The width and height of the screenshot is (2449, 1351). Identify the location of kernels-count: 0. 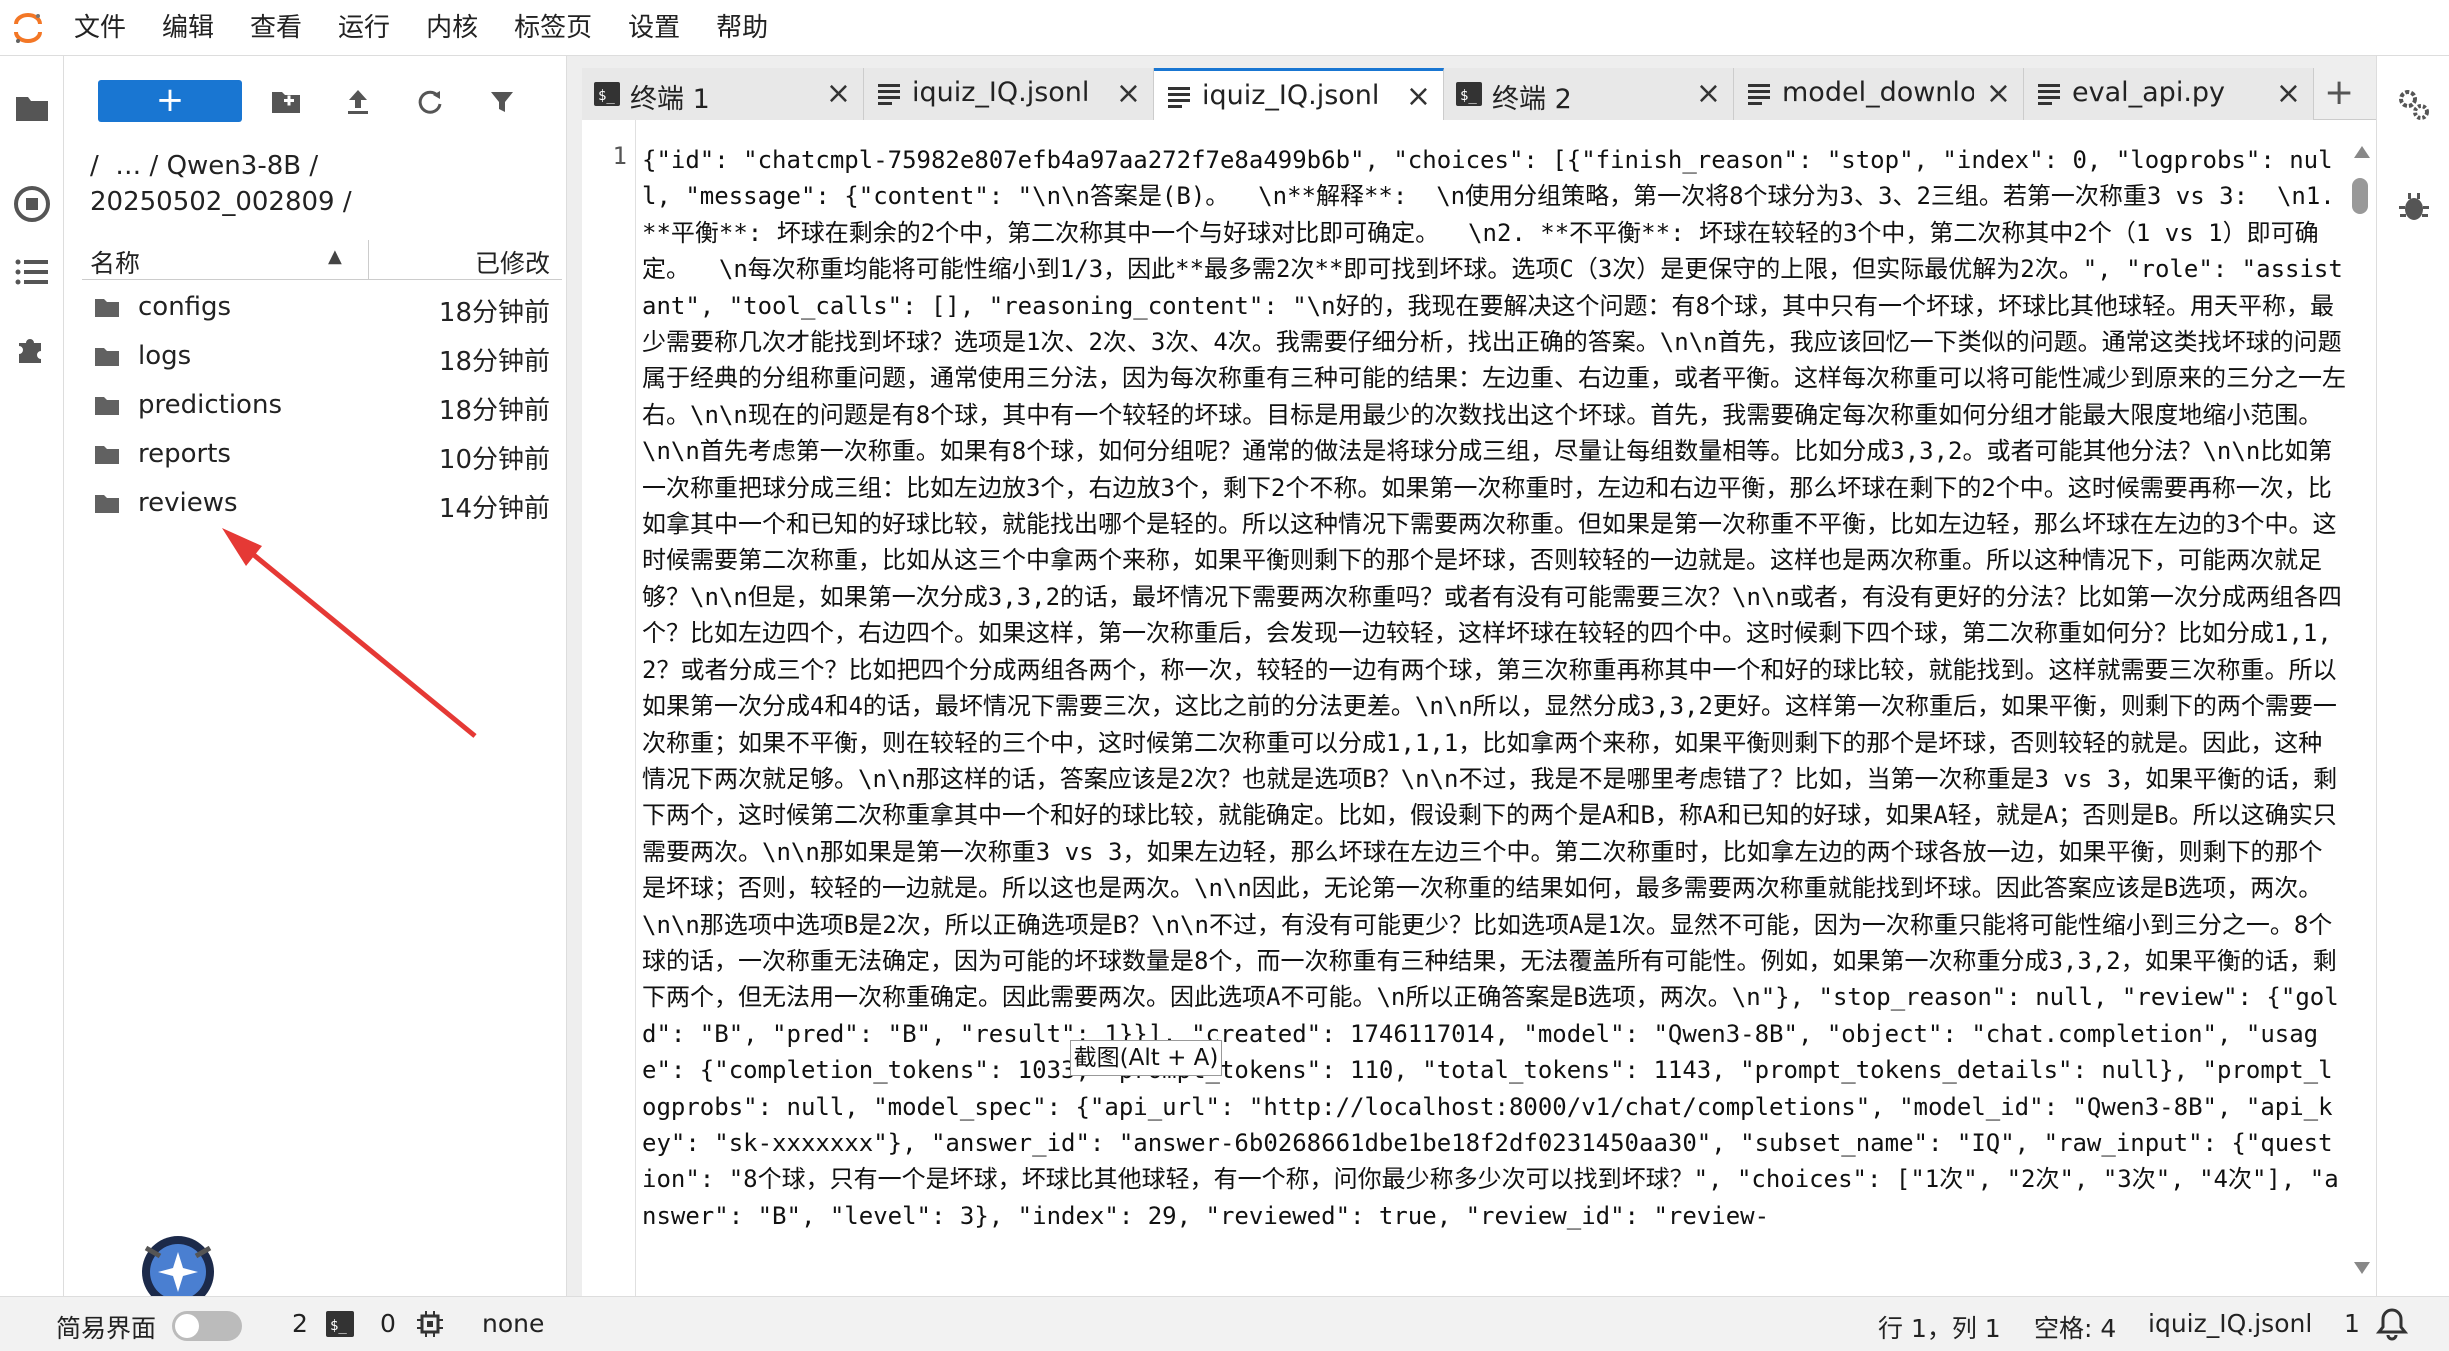
(388, 1323).